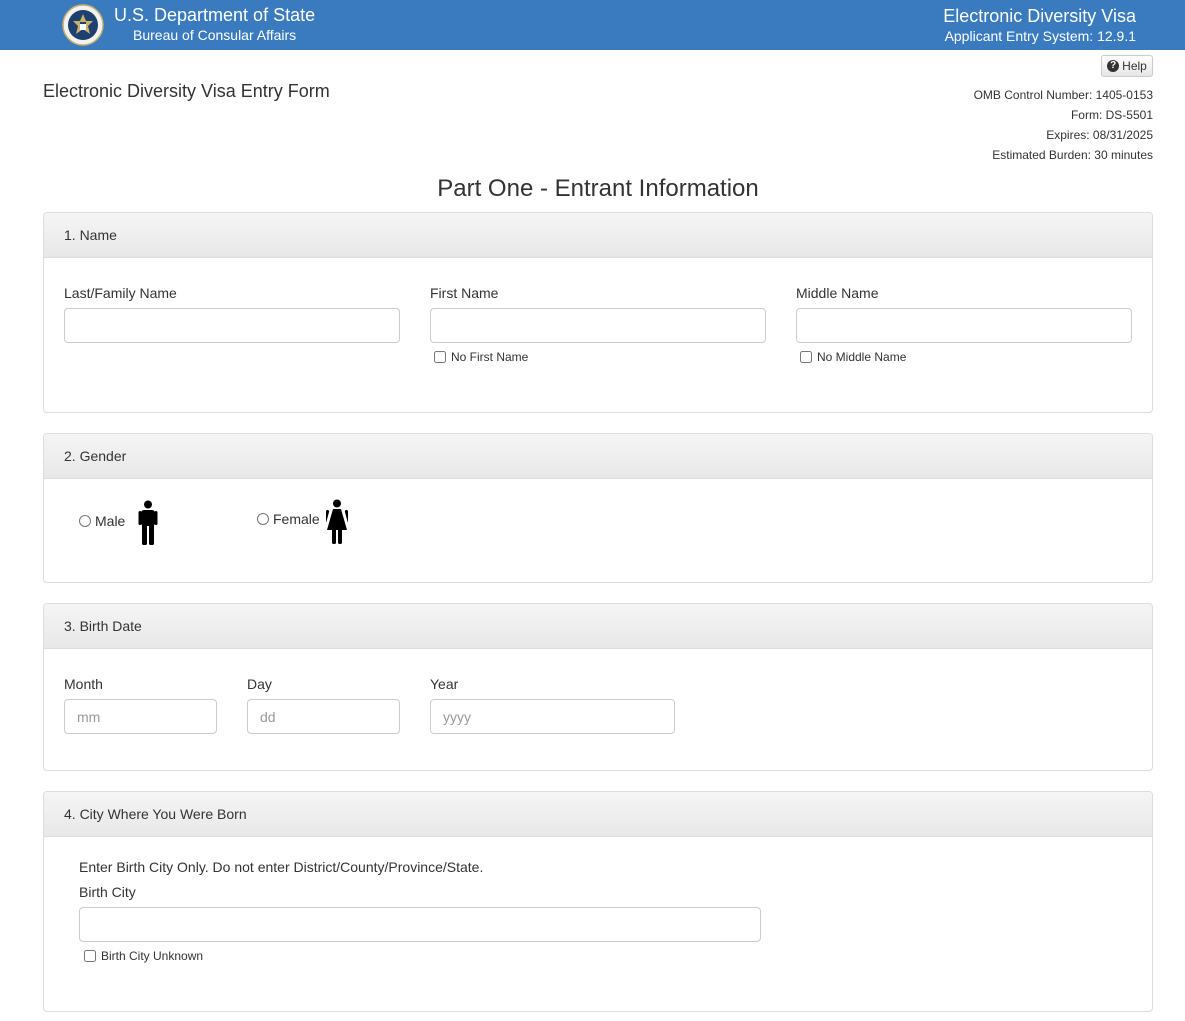 This screenshot has width=1185, height=1021. Describe the element at coordinates (552, 716) in the screenshot. I see `birth-year-input` at that location.